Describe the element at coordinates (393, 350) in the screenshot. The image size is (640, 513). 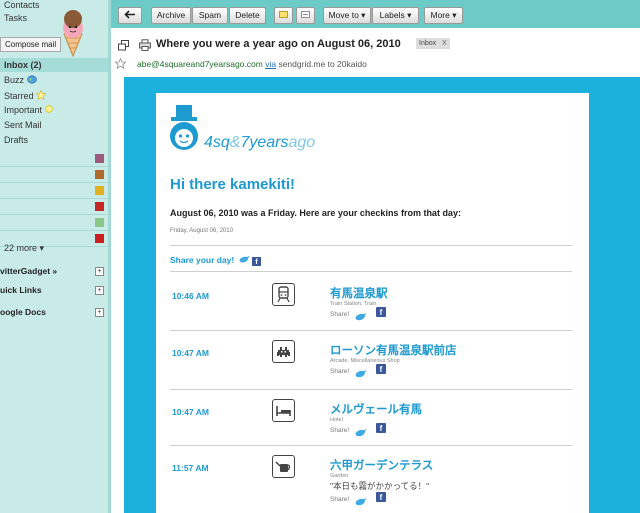
I see `venue-link: ローソン有馬温泉駅前店` at that location.